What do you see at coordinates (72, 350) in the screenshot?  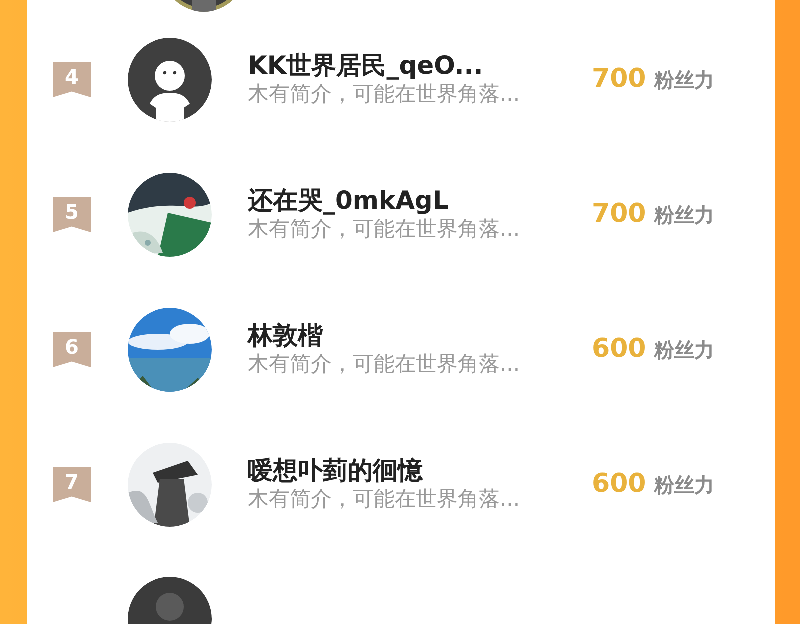 I see `rank-badge: 6` at bounding box center [72, 350].